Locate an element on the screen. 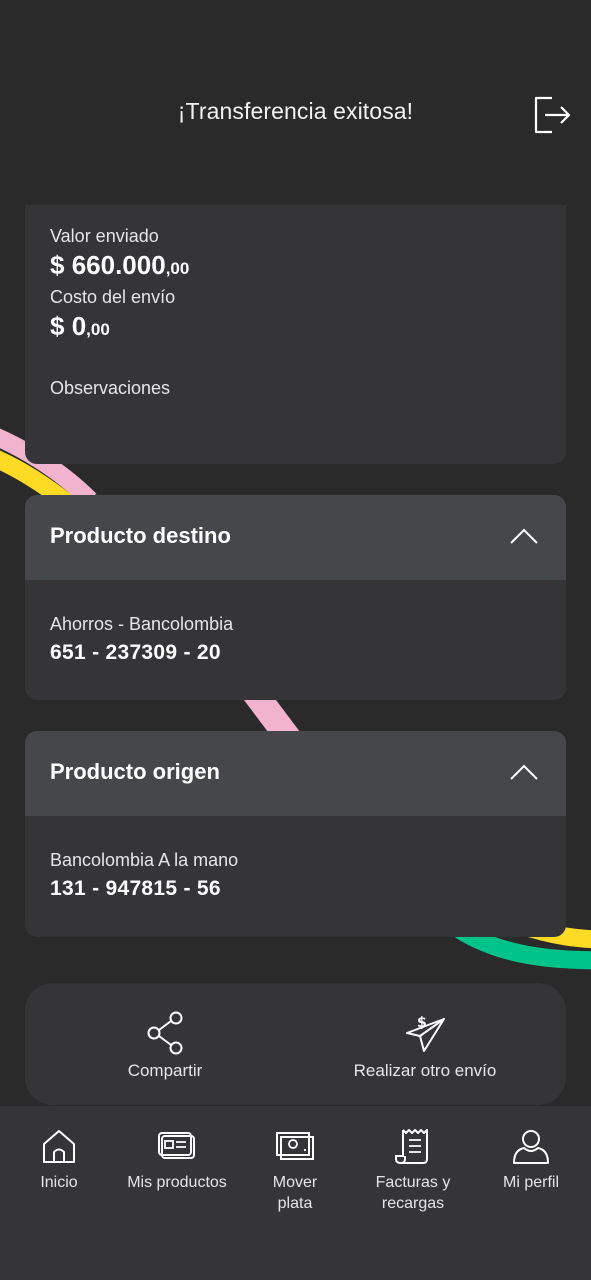 The image size is (591, 1280). nav-label-bills: Facturas y recargas is located at coordinates (413, 1193).